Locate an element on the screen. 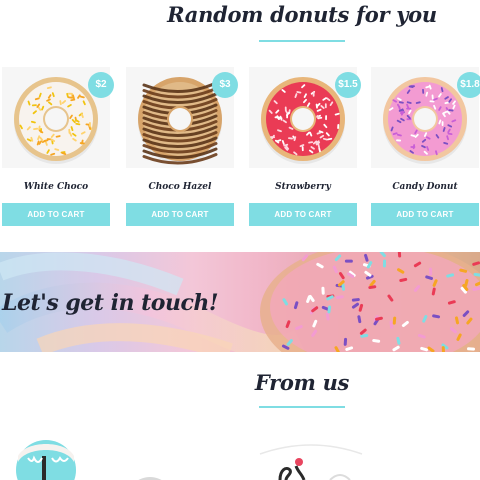 The height and width of the screenshot is (480, 480). product-image: $2 is located at coordinates (58, 117).